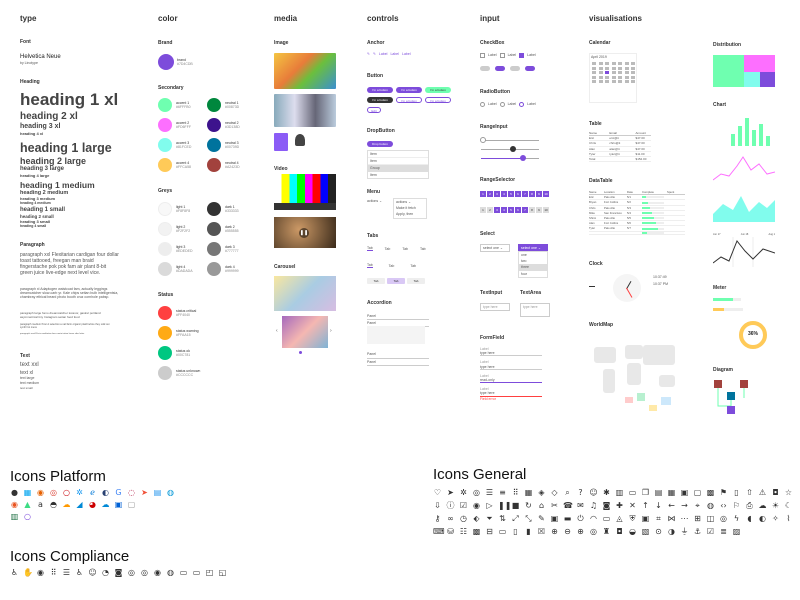 The height and width of the screenshot is (600, 800). I want to click on range-selector-2: 1 2 3 4 5 6 7 8 9 10, so click(514, 210).